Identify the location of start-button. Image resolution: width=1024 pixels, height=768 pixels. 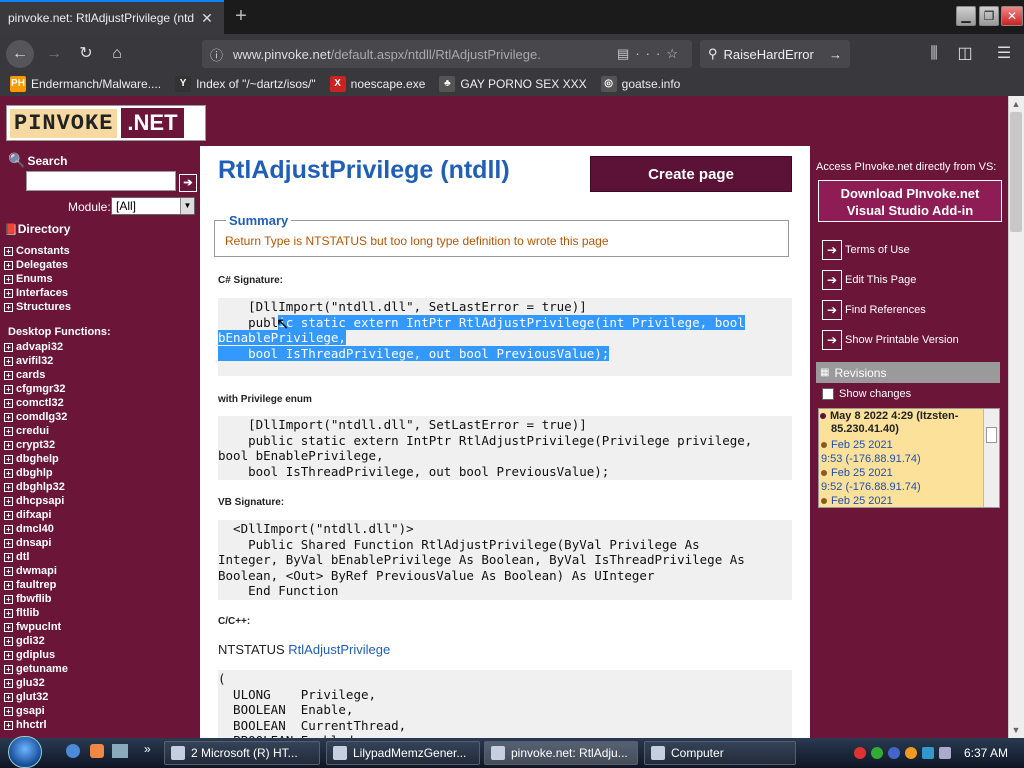
(25, 752).